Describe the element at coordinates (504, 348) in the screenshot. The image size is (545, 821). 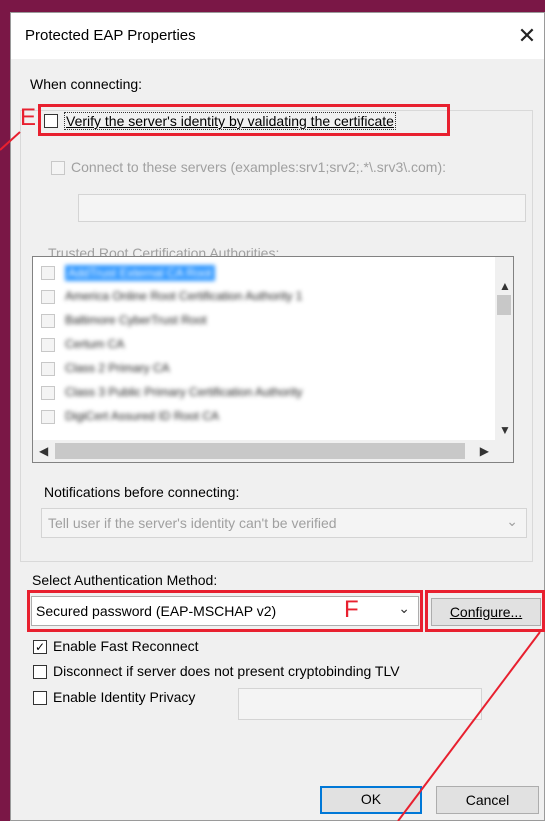
I see `vertical-scrollbar: ▲ ▼` at that location.